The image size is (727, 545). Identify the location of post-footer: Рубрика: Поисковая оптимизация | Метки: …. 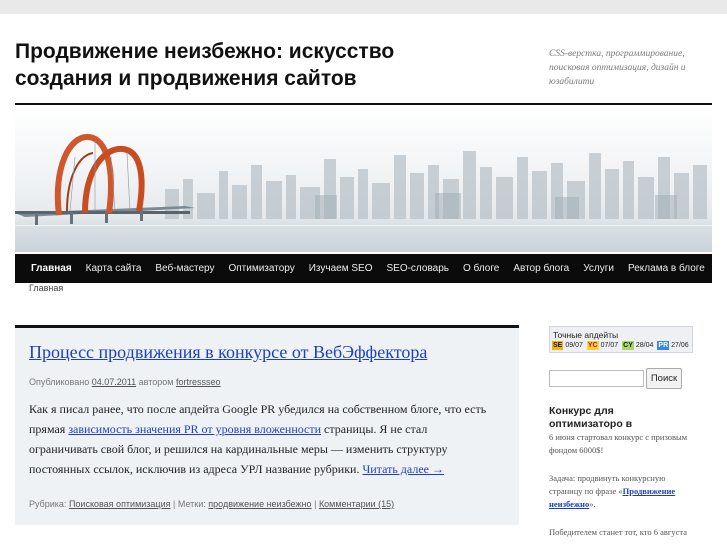
(211, 504).